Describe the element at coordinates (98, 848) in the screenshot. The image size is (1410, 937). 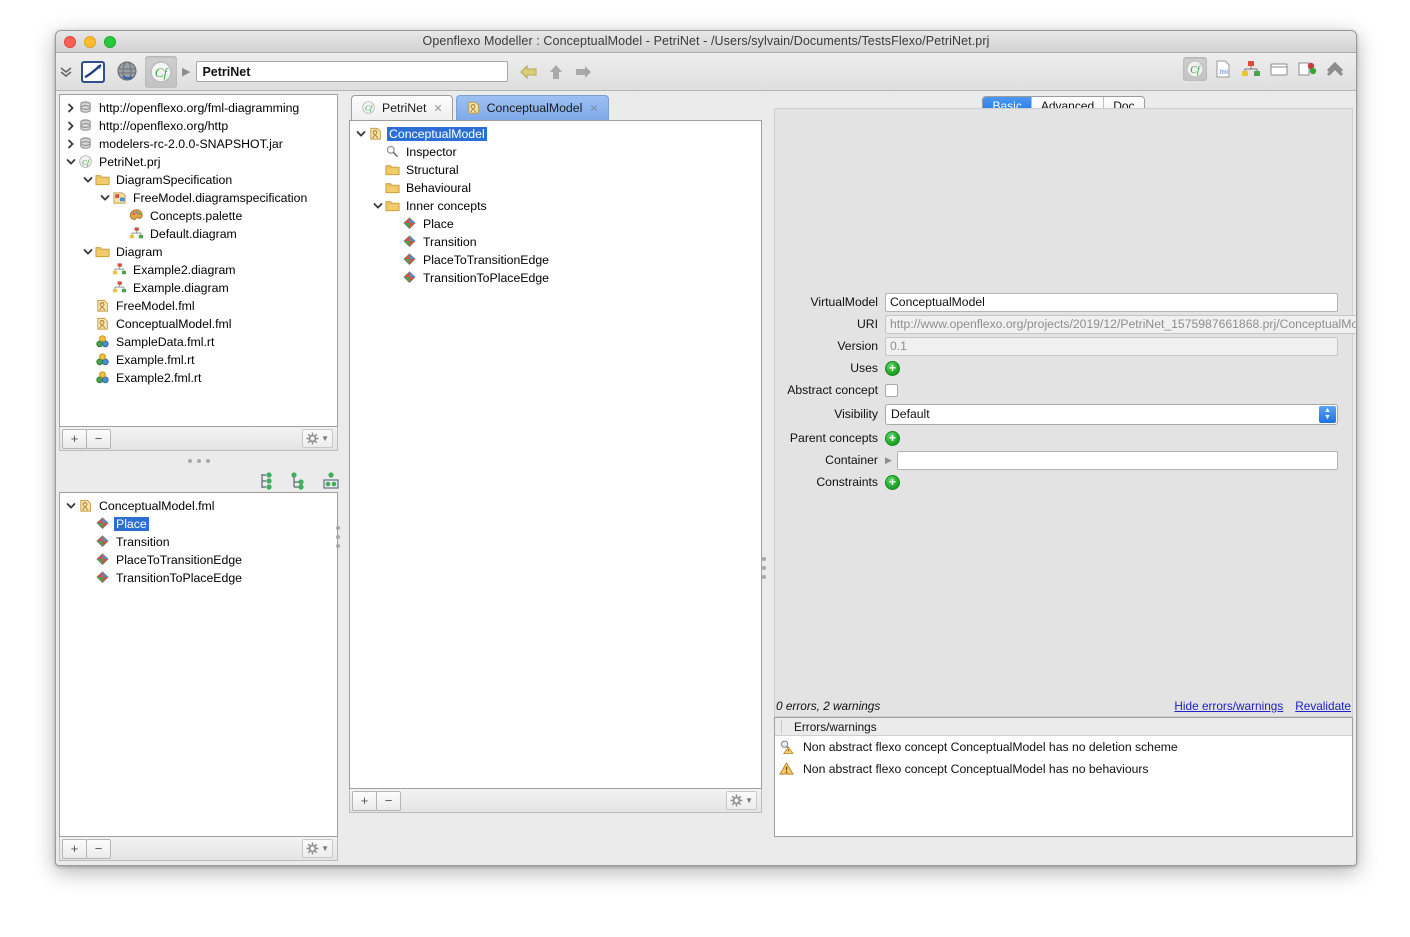
I see `fml-remove-button: −` at that location.